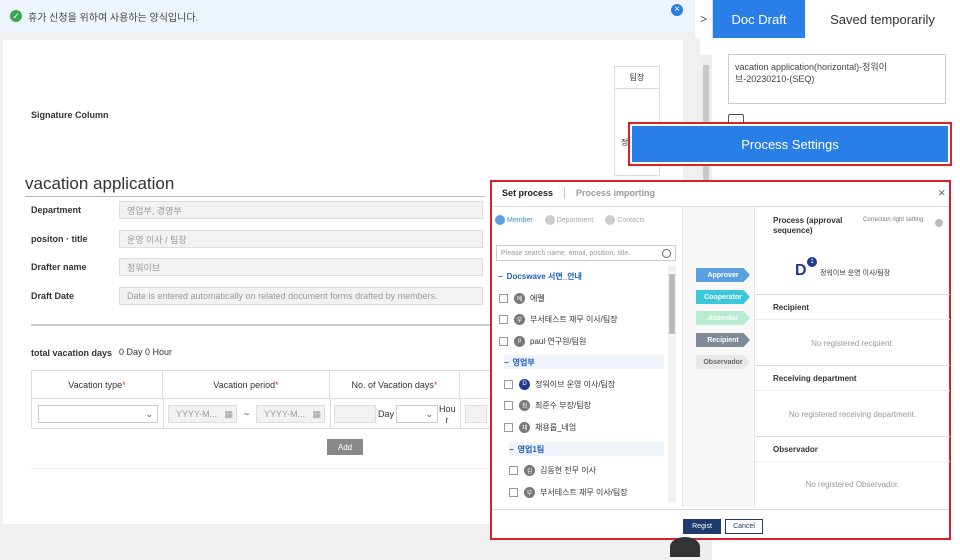 The height and width of the screenshot is (560, 960). I want to click on subtab-department: Department, so click(568, 220).